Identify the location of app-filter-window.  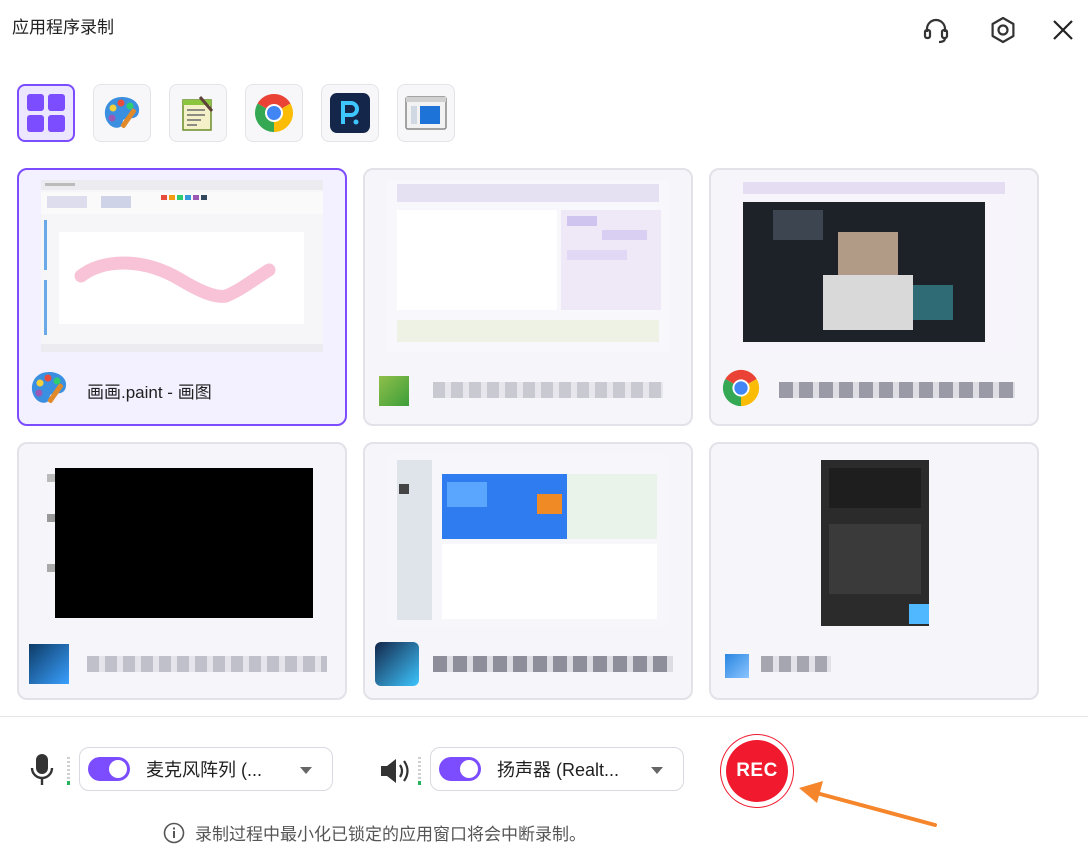
(426, 113).